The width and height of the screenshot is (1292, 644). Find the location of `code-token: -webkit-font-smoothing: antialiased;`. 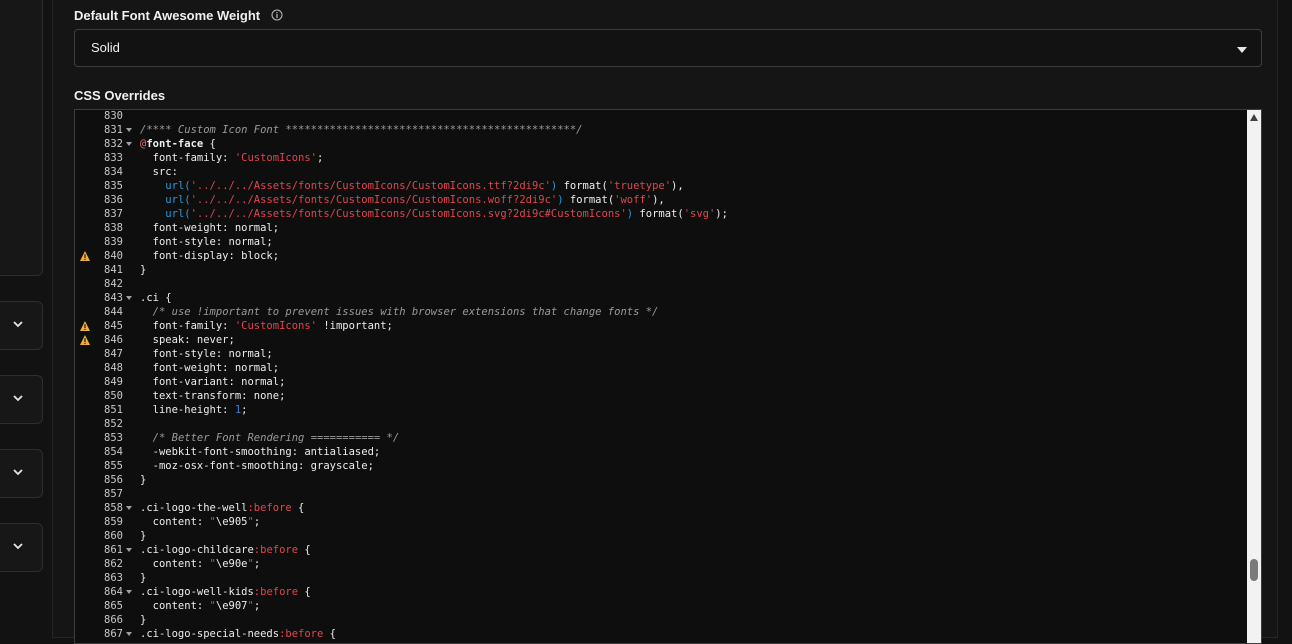

code-token: -webkit-font-smoothing: antialiased; is located at coordinates (260, 452).